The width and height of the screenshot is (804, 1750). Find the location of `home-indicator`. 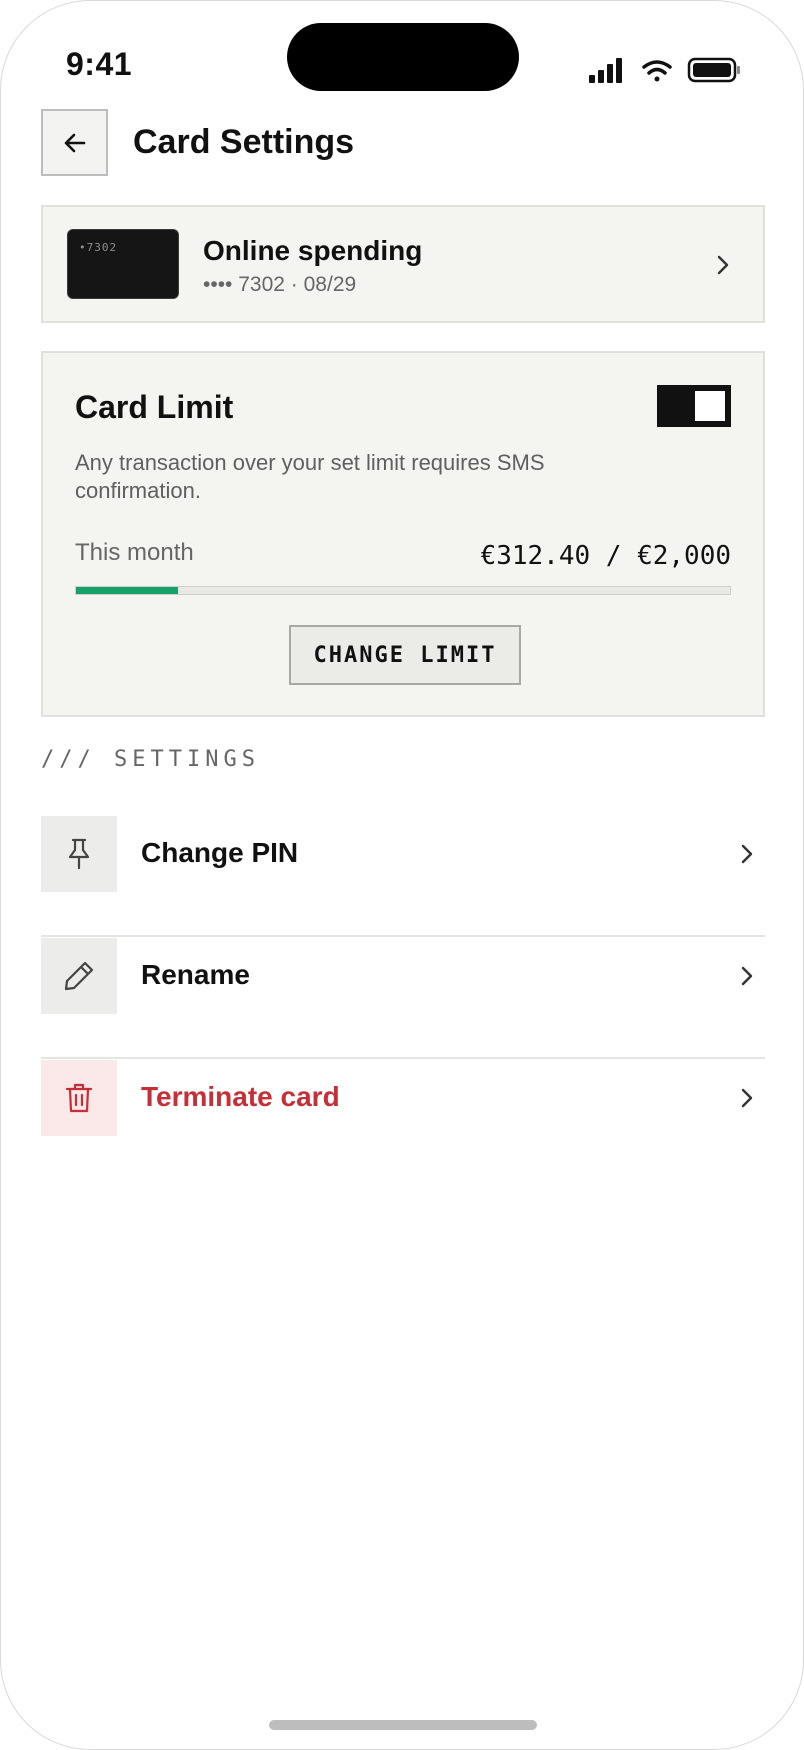

home-indicator is located at coordinates (403, 1725).